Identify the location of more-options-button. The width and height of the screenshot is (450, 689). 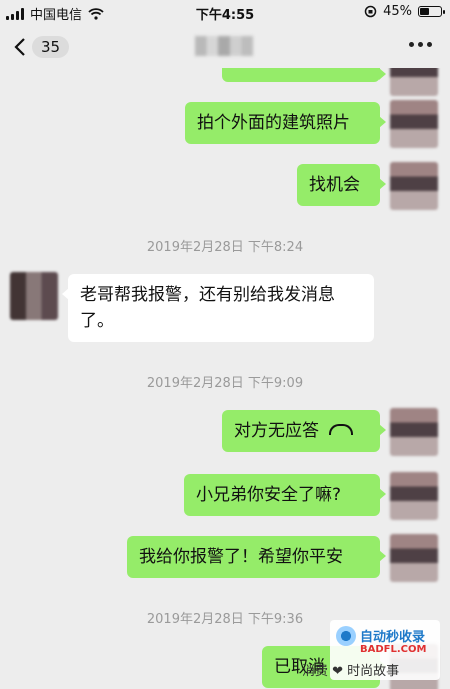
(420, 44).